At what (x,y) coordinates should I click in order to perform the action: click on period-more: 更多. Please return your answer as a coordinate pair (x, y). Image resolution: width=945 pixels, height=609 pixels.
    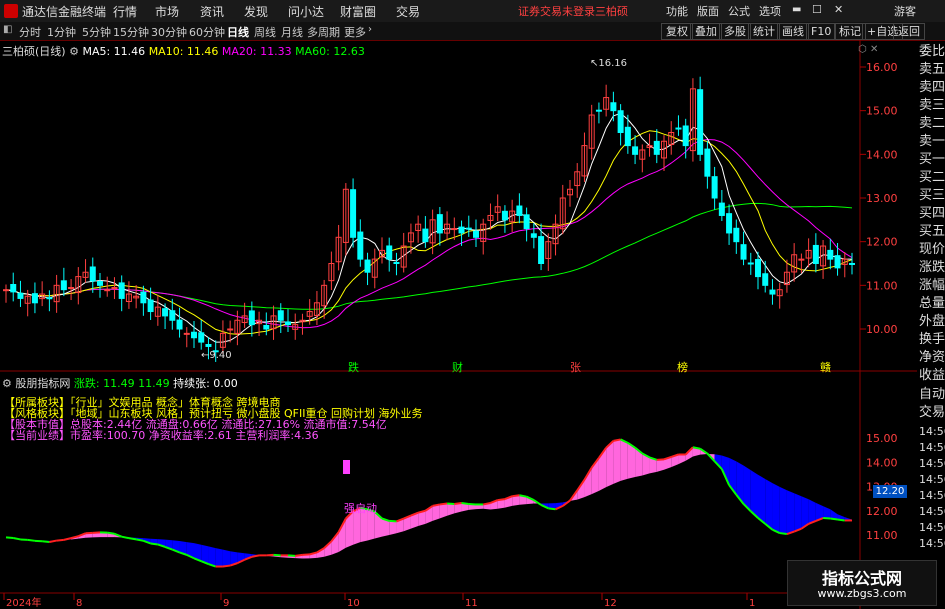
    Looking at the image, I should click on (355, 32).